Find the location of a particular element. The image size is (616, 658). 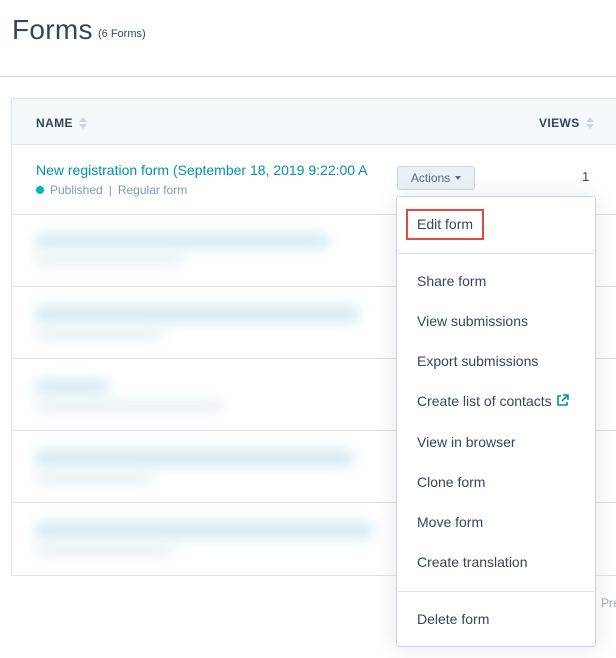

menu-item-share-form: Share form is located at coordinates (496, 281).